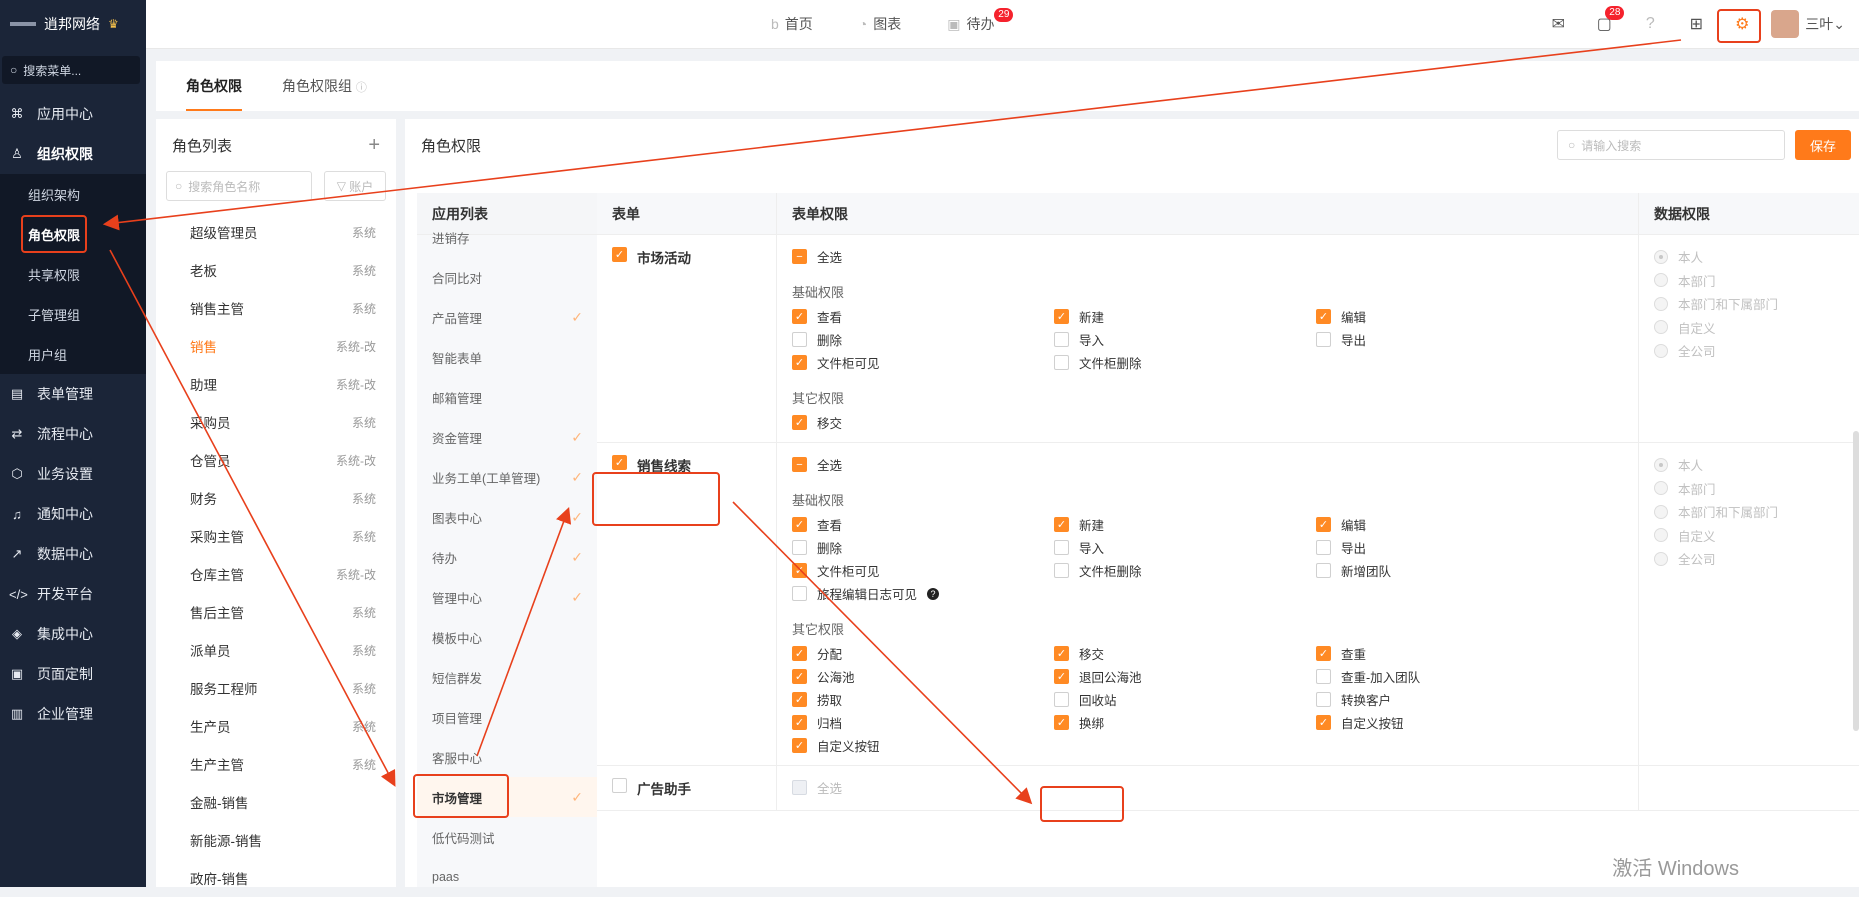 The width and height of the screenshot is (1859, 897). I want to click on sidebar-item-flow: ⇄流程中心, so click(73, 434).